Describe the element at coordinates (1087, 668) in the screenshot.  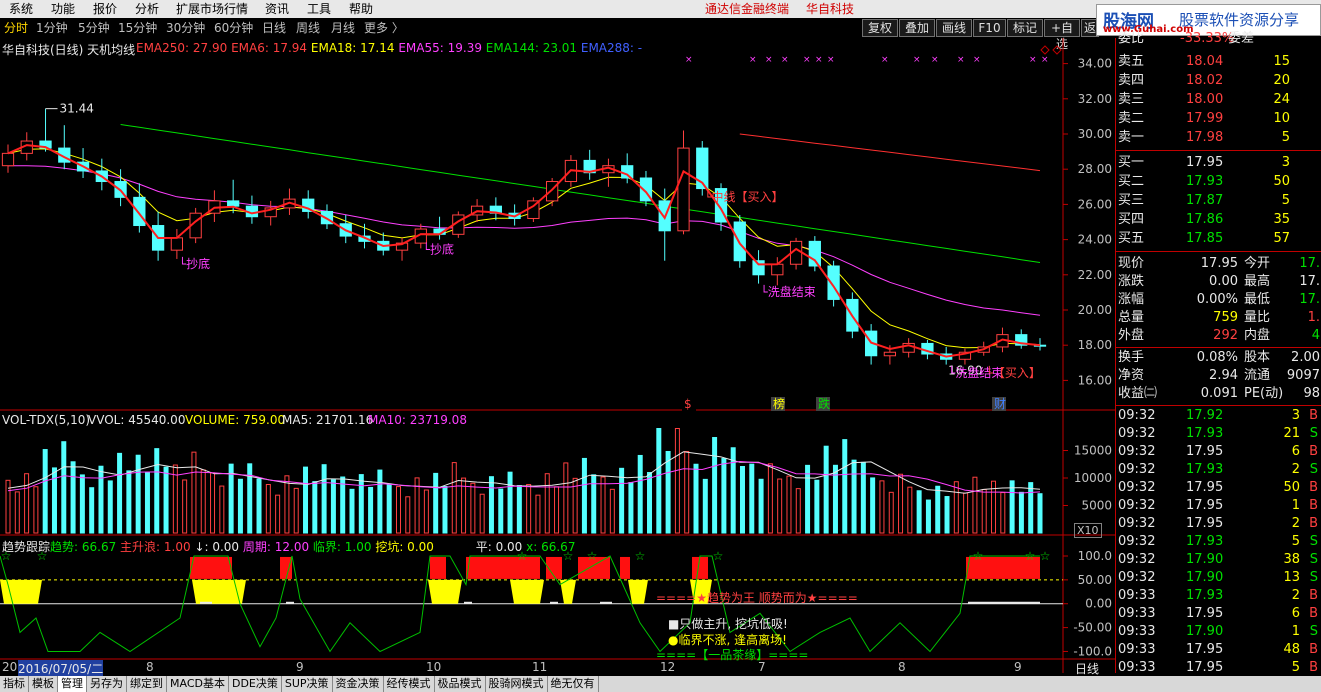
I see `period-mode-label: 日线` at that location.